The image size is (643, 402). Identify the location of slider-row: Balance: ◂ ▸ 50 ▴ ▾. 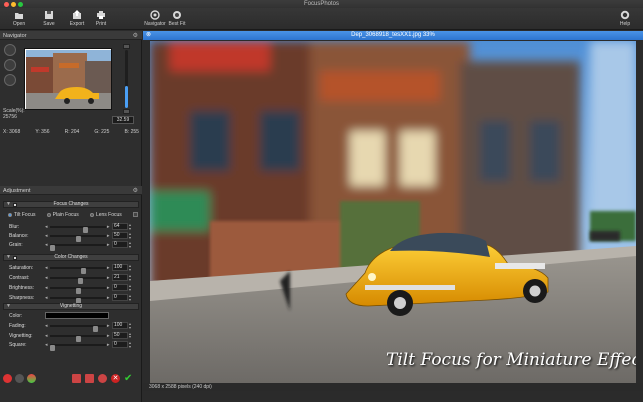
(71, 237).